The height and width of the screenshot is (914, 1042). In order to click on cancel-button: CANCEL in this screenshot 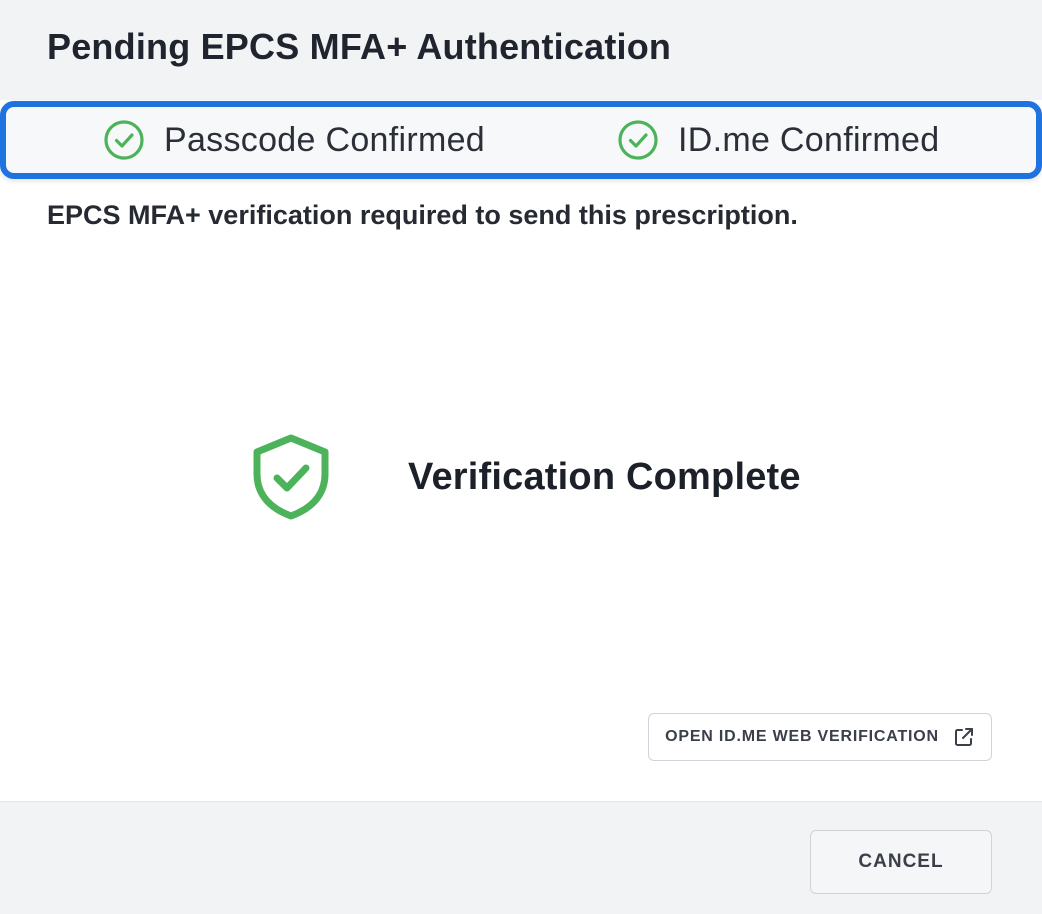, I will do `click(901, 862)`.